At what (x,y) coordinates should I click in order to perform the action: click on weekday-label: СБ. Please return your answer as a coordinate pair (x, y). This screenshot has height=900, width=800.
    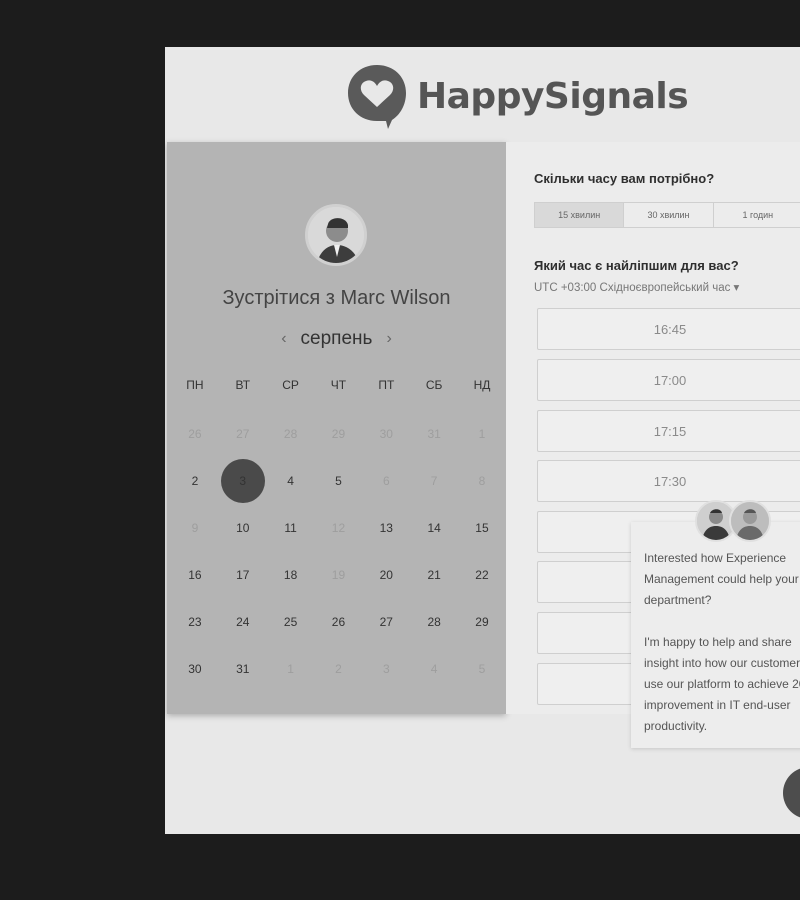
    Looking at the image, I should click on (434, 385).